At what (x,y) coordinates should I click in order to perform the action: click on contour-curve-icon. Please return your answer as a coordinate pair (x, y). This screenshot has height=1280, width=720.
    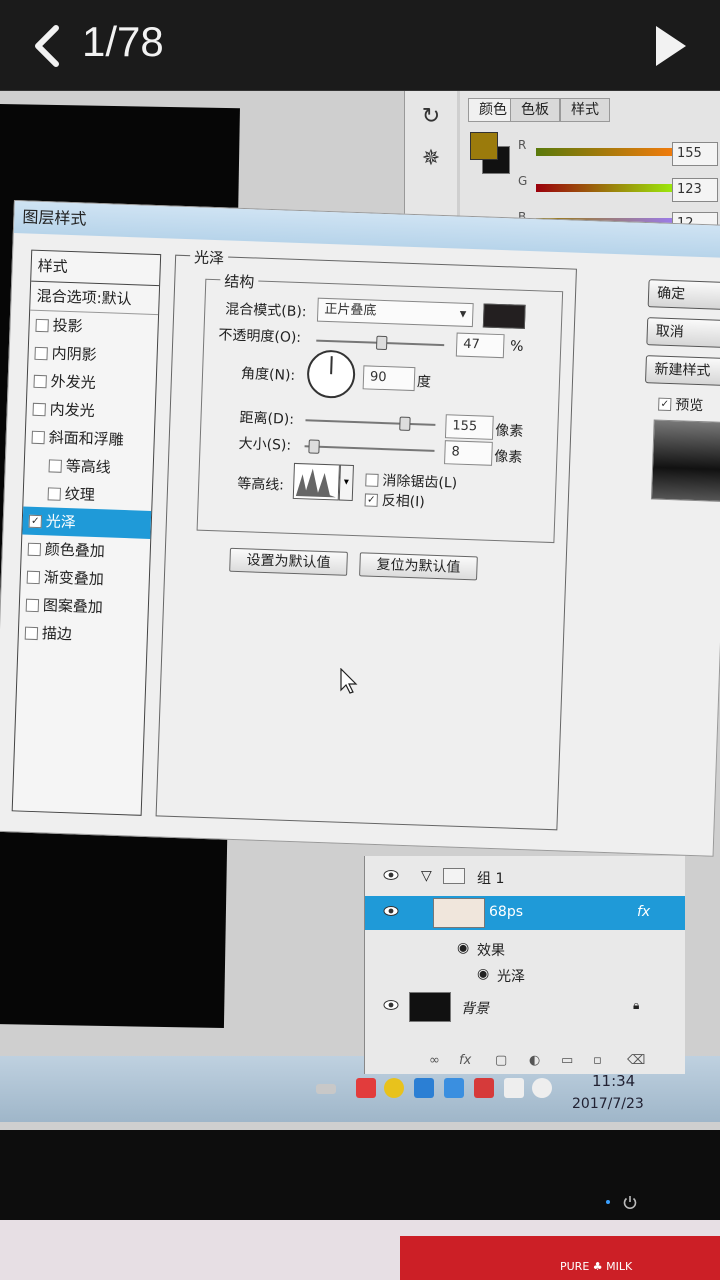
    Looking at the image, I should click on (315, 483).